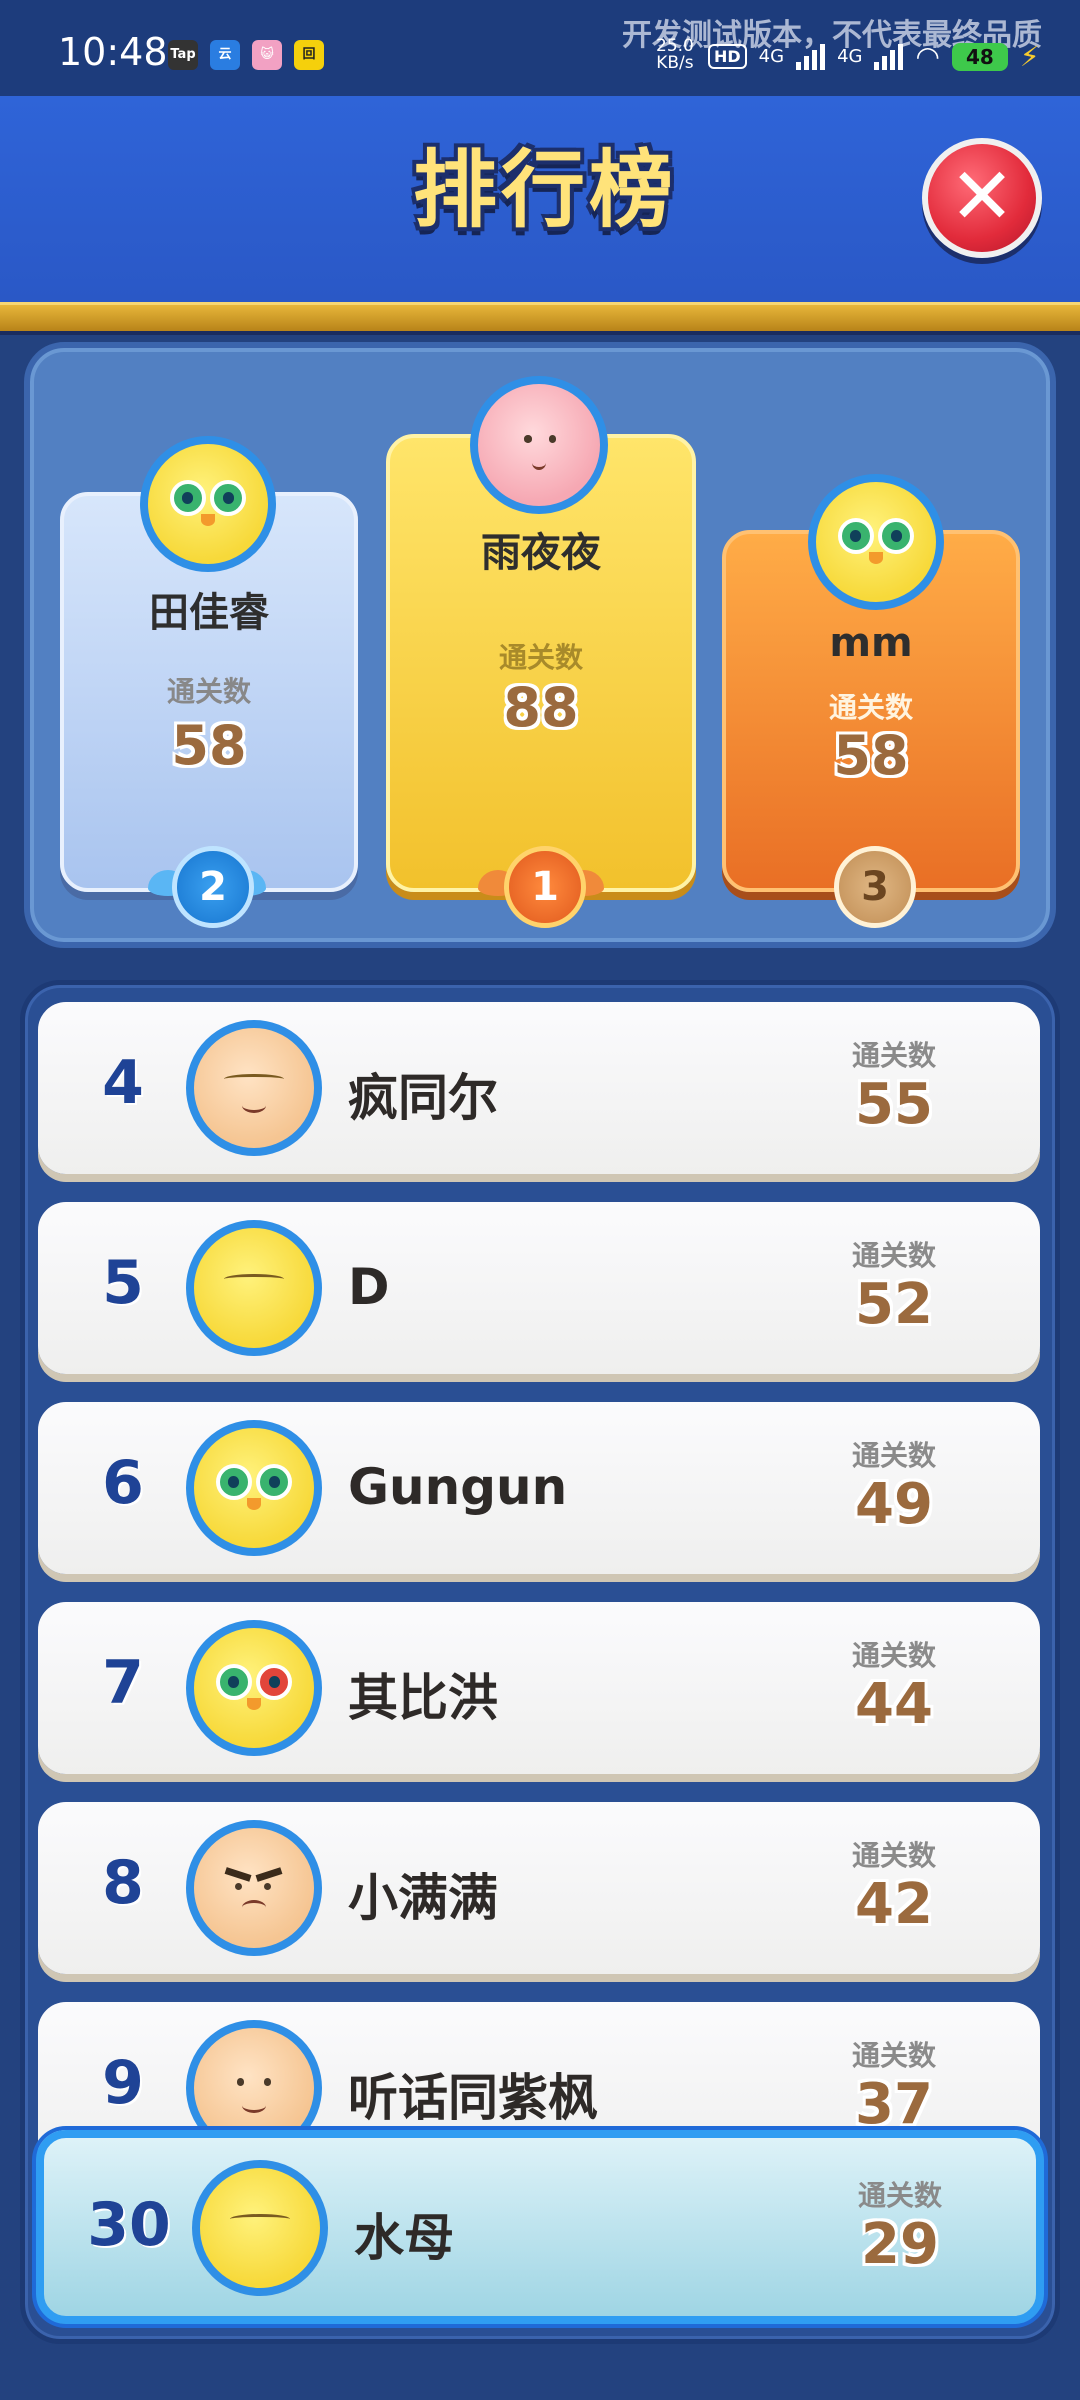  I want to click on rank-number: 8, so click(123, 1883).